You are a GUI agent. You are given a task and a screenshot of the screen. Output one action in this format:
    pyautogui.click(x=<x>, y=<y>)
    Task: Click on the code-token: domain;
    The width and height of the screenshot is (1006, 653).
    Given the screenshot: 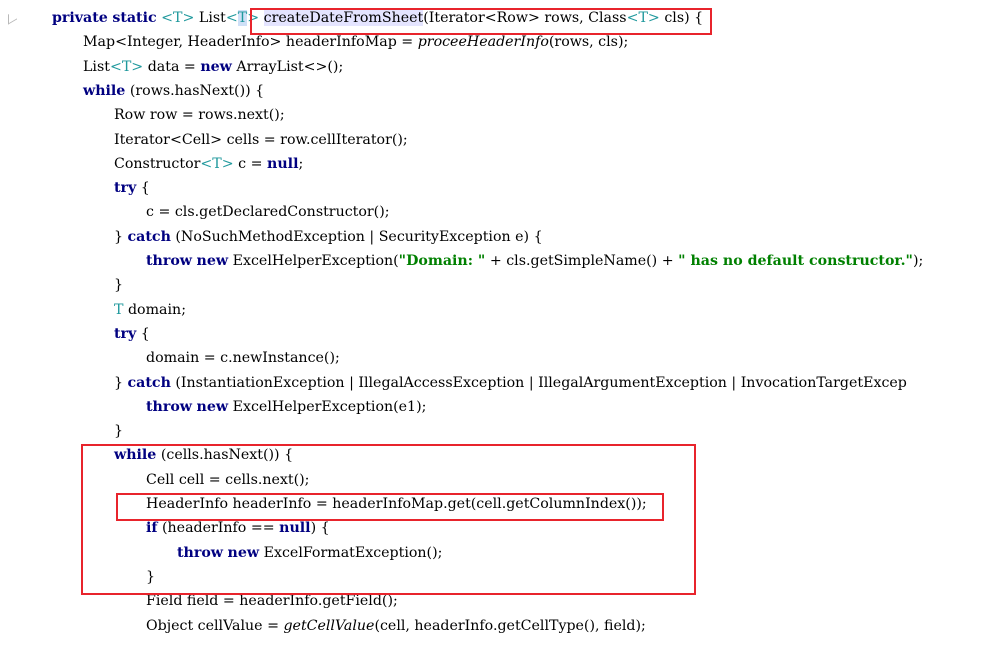 What is the action you would take?
    pyautogui.click(x=154, y=309)
    